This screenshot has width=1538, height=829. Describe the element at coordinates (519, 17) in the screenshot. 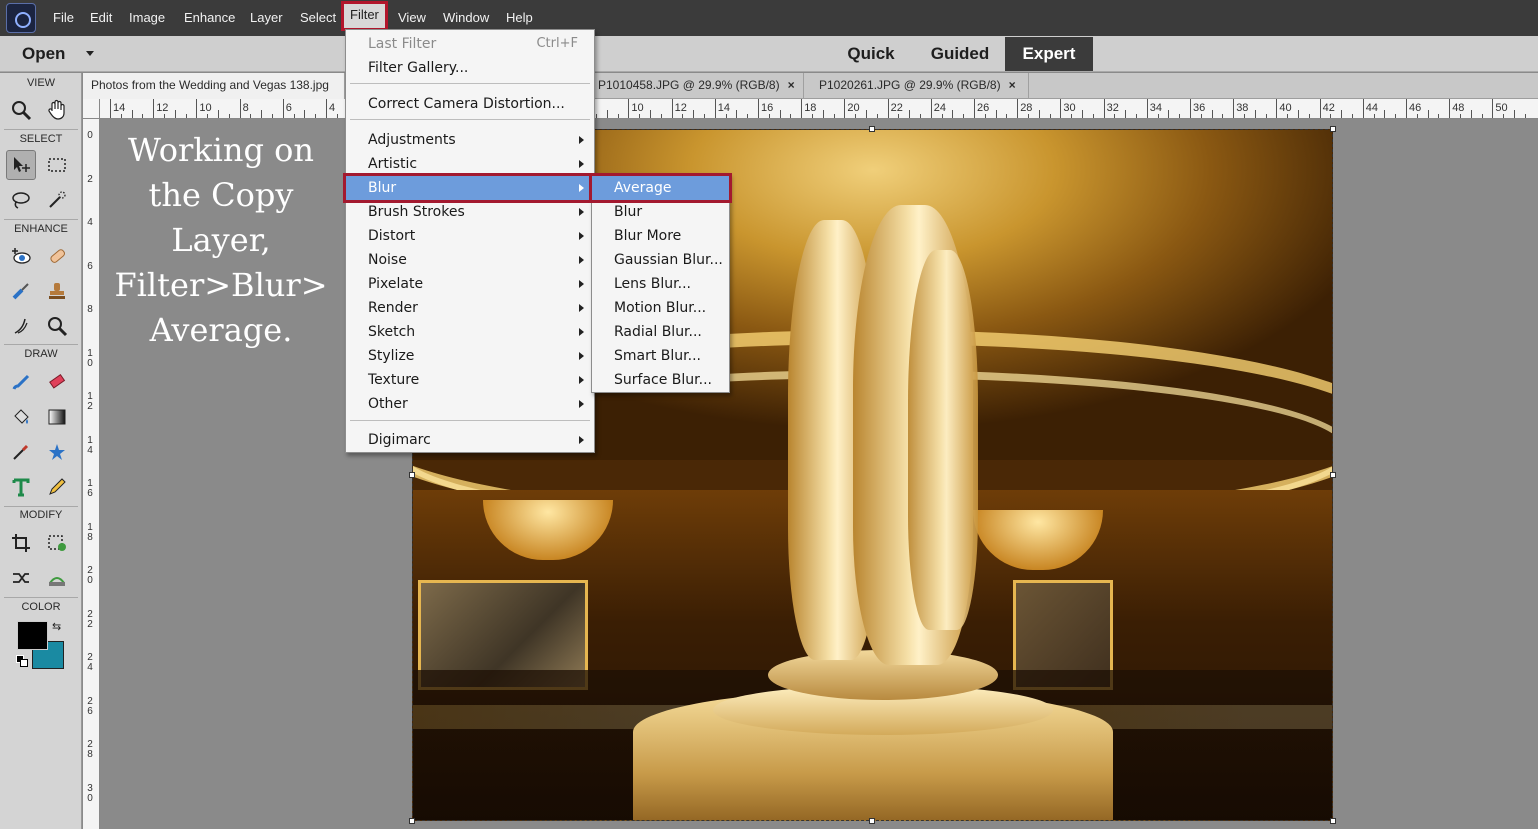

I see `menu-help: Help` at that location.